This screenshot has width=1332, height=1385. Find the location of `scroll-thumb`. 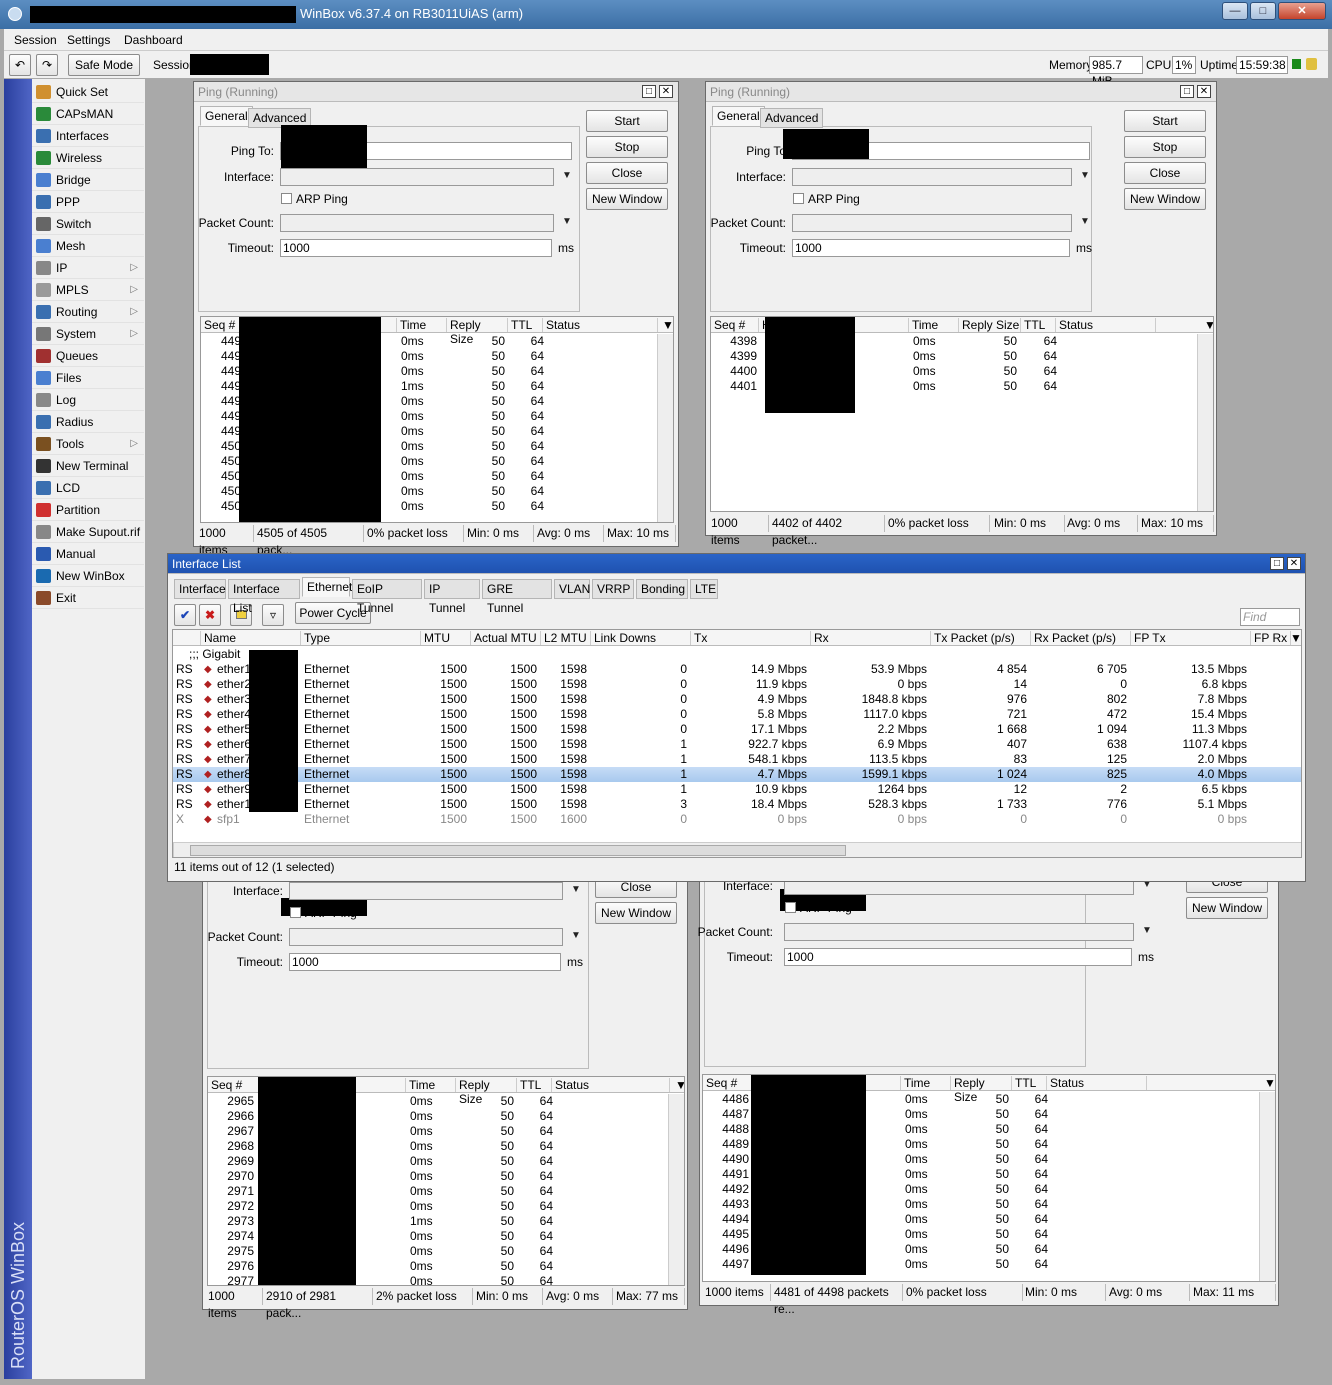

scroll-thumb is located at coordinates (518, 850).